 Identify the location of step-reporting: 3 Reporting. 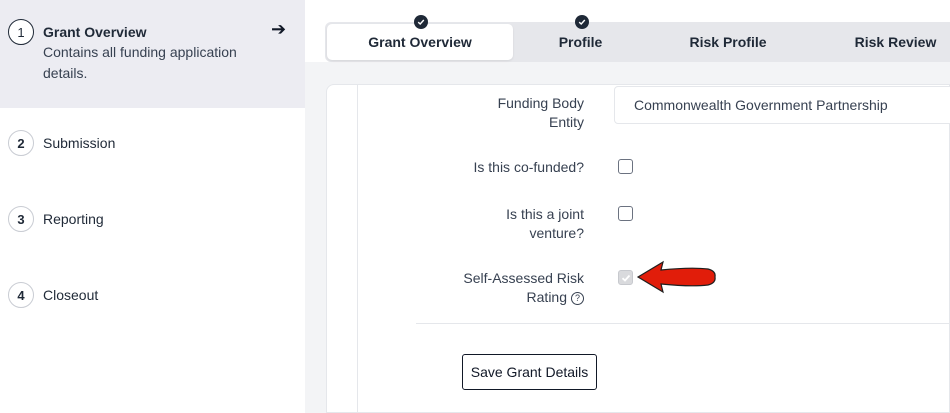
(56, 219).